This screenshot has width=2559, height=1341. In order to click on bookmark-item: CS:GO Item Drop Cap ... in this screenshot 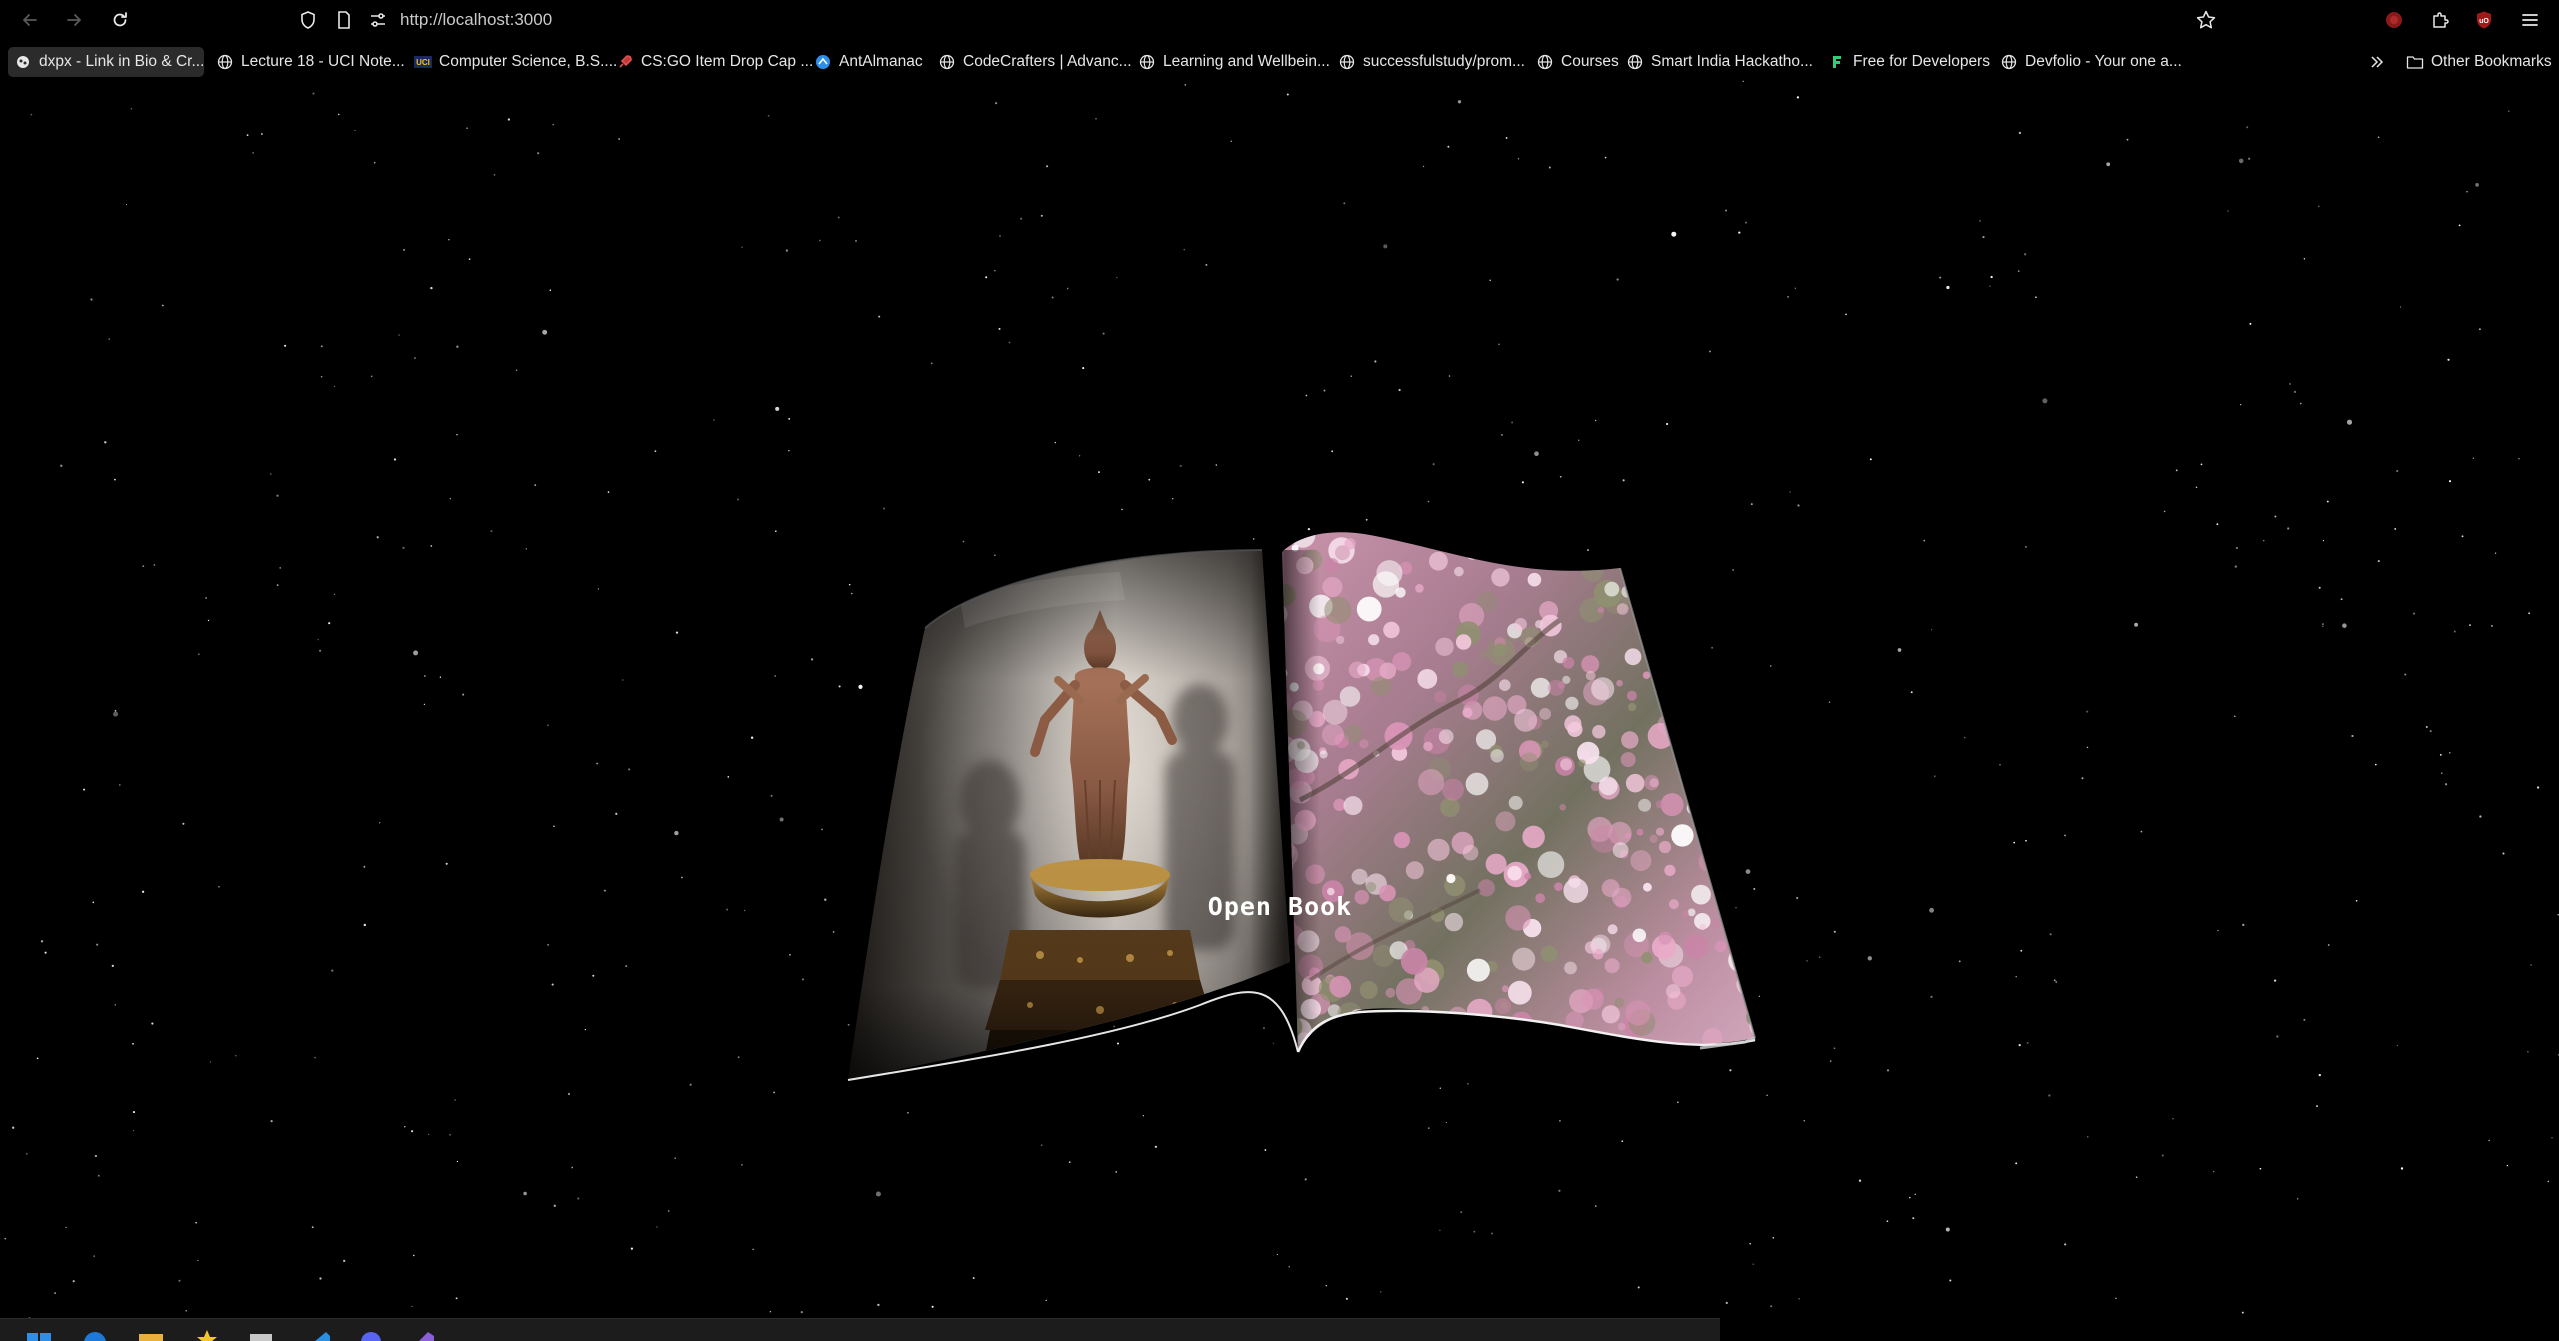, I will do `click(711, 62)`.